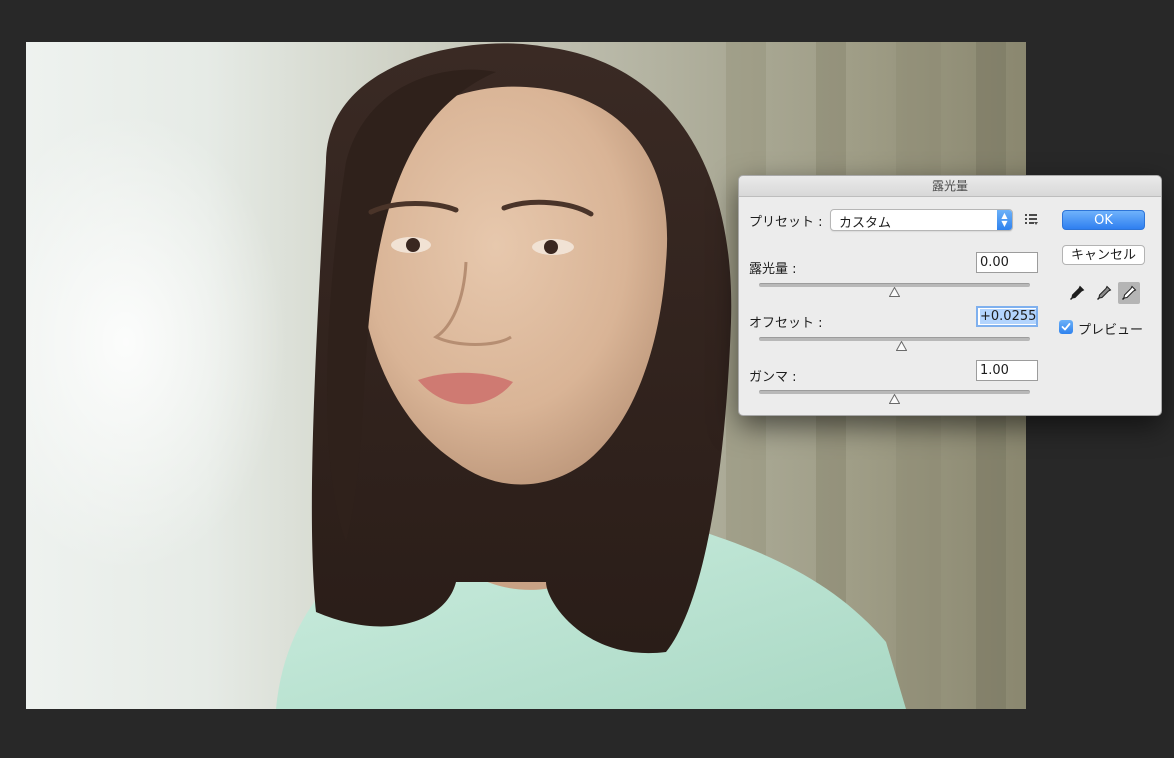 The width and height of the screenshot is (1174, 758). Describe the element at coordinates (1104, 293) in the screenshot. I see `gray-point-eyedropper-icon` at that location.